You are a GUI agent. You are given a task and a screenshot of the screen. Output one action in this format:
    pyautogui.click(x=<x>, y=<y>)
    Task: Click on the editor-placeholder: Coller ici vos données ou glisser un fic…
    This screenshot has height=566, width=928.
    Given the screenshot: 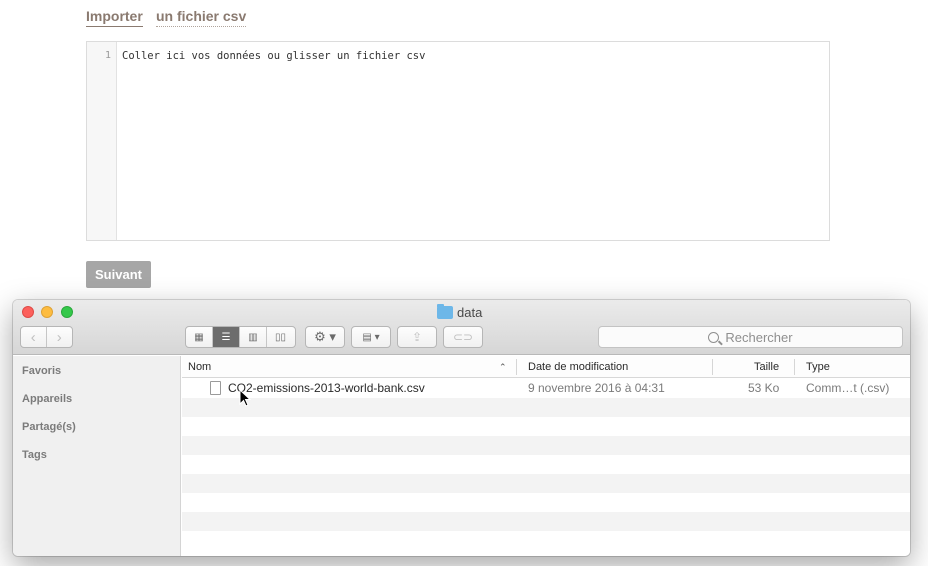 What is the action you would take?
    pyautogui.click(x=274, y=56)
    